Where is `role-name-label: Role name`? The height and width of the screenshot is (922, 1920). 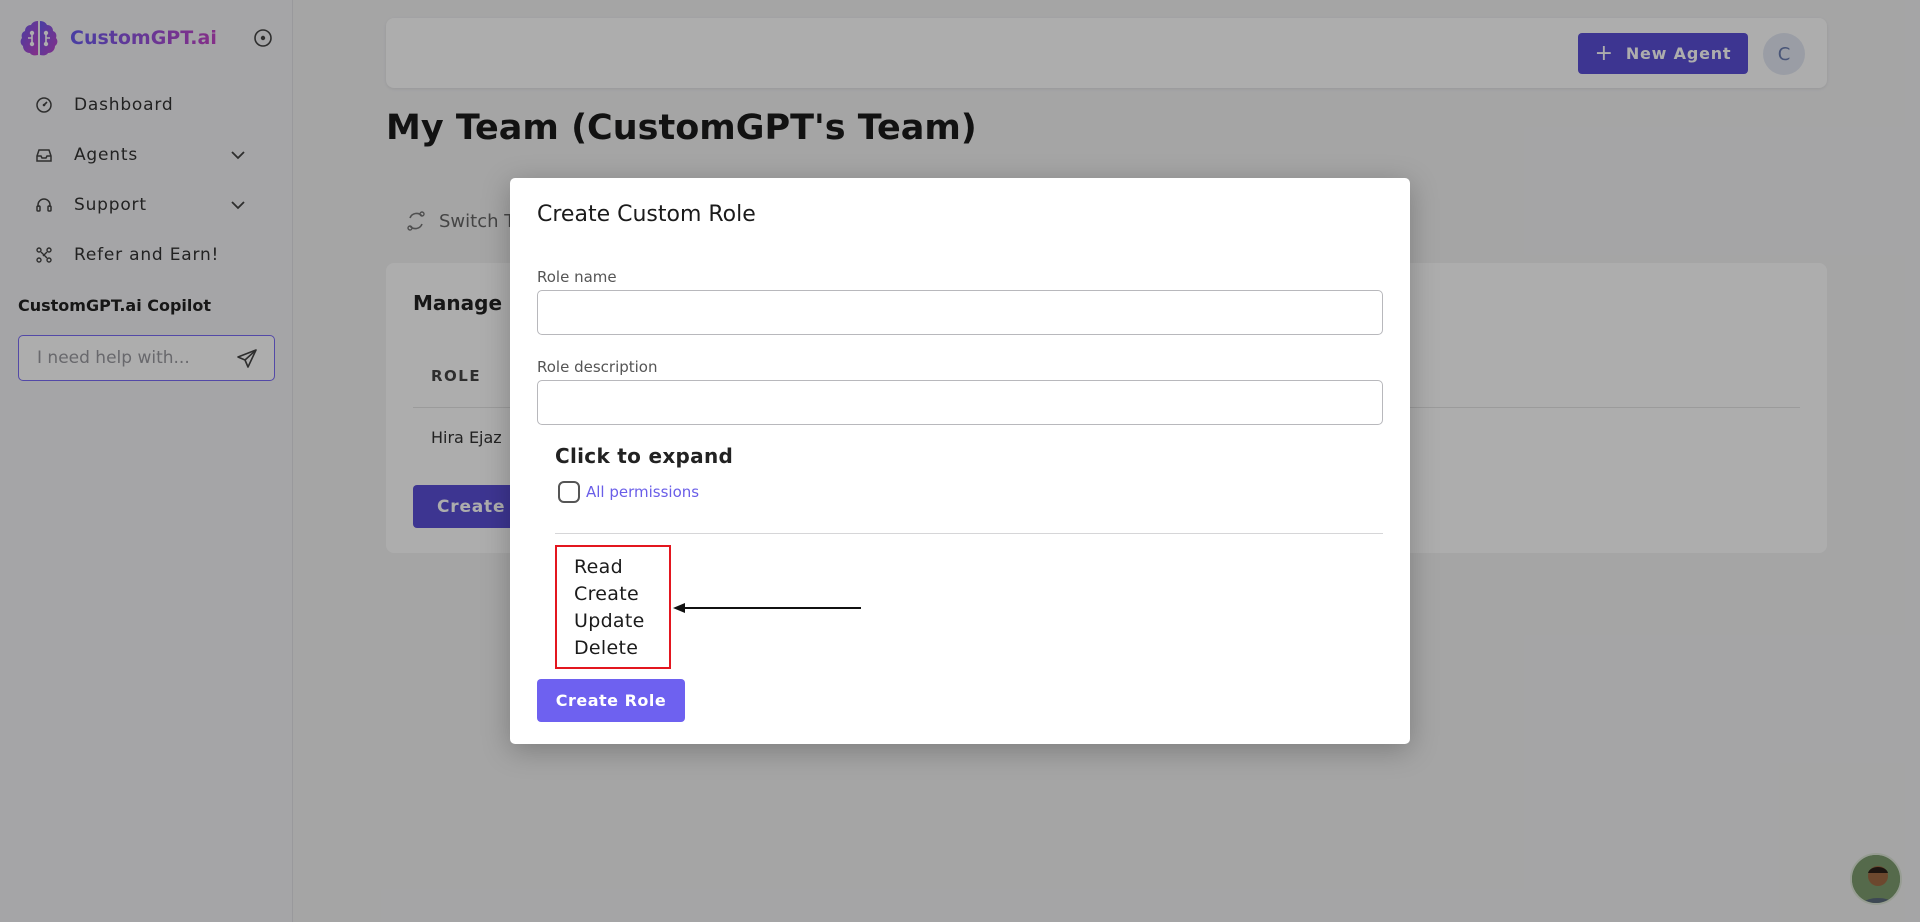
role-name-label: Role name is located at coordinates (577, 277).